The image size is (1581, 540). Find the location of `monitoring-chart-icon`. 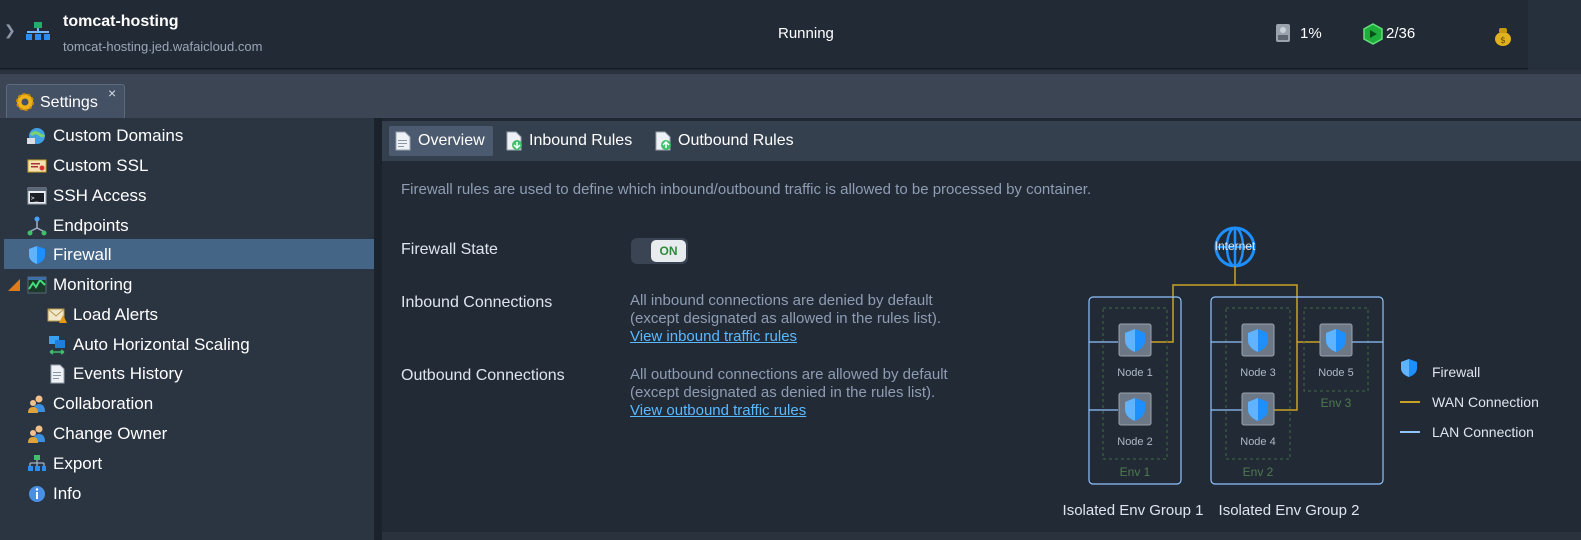

monitoring-chart-icon is located at coordinates (37, 285).